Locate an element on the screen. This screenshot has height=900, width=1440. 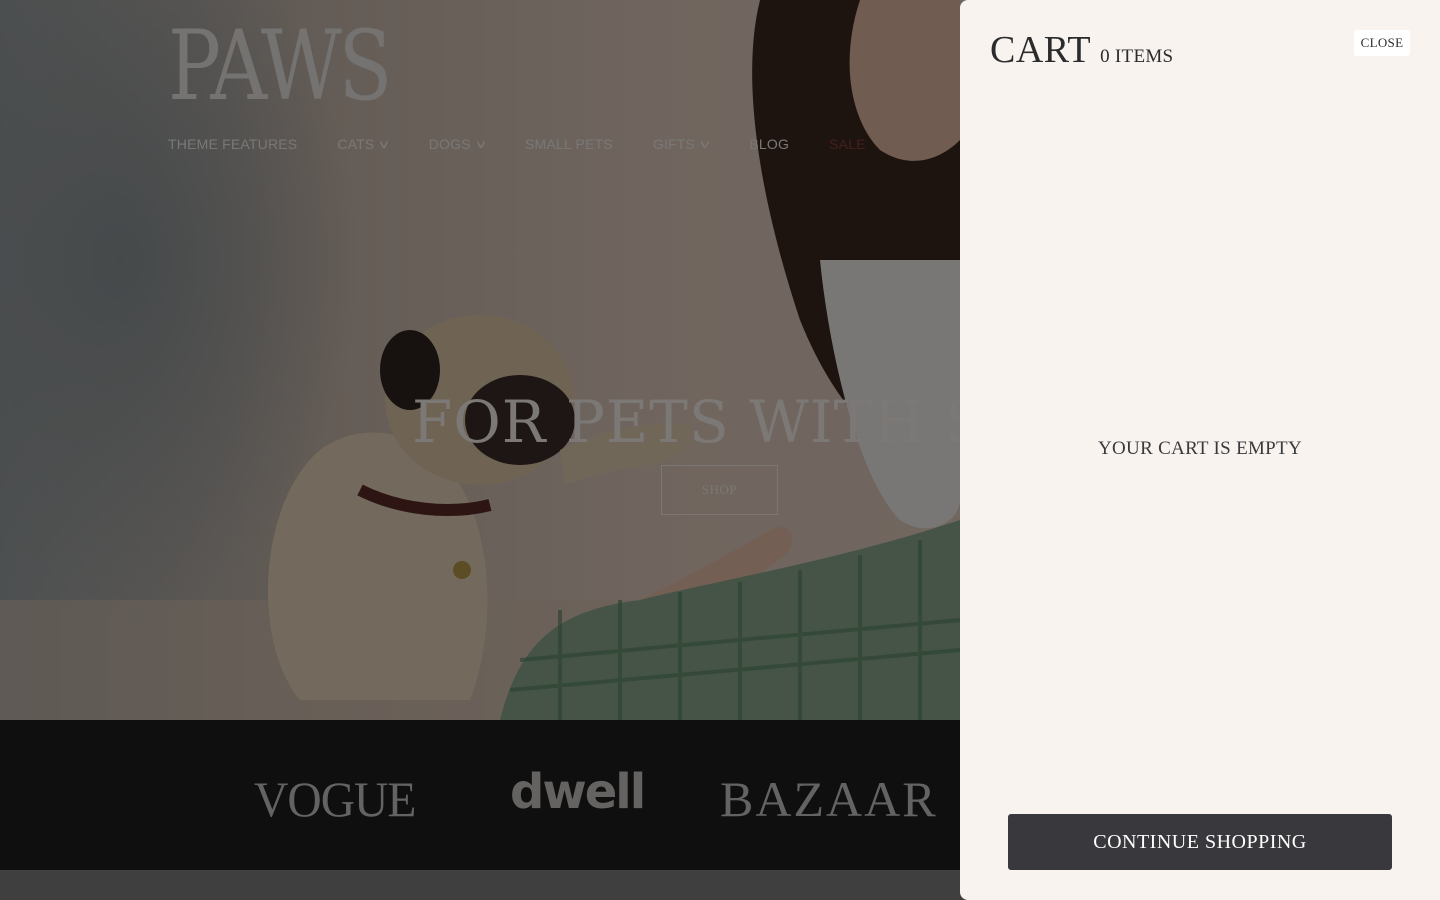
cart-item-count: 0 ITEMS is located at coordinates (1137, 56).